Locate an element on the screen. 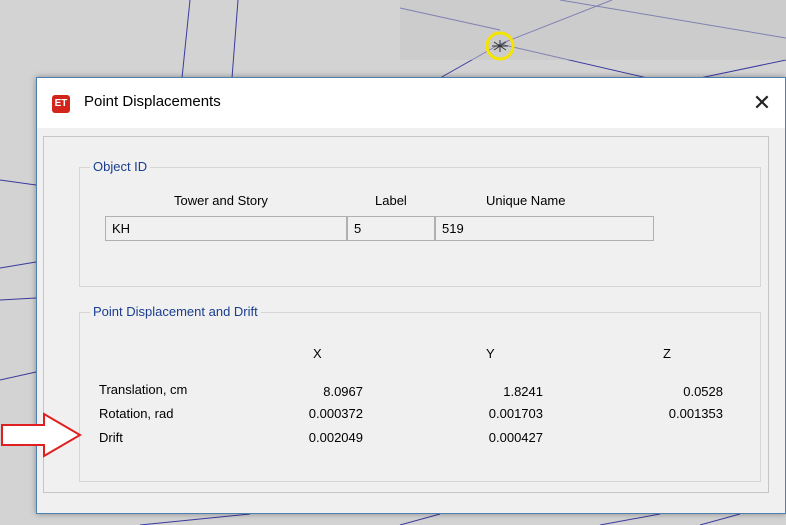  unique-name-field: 519 is located at coordinates (544, 228).